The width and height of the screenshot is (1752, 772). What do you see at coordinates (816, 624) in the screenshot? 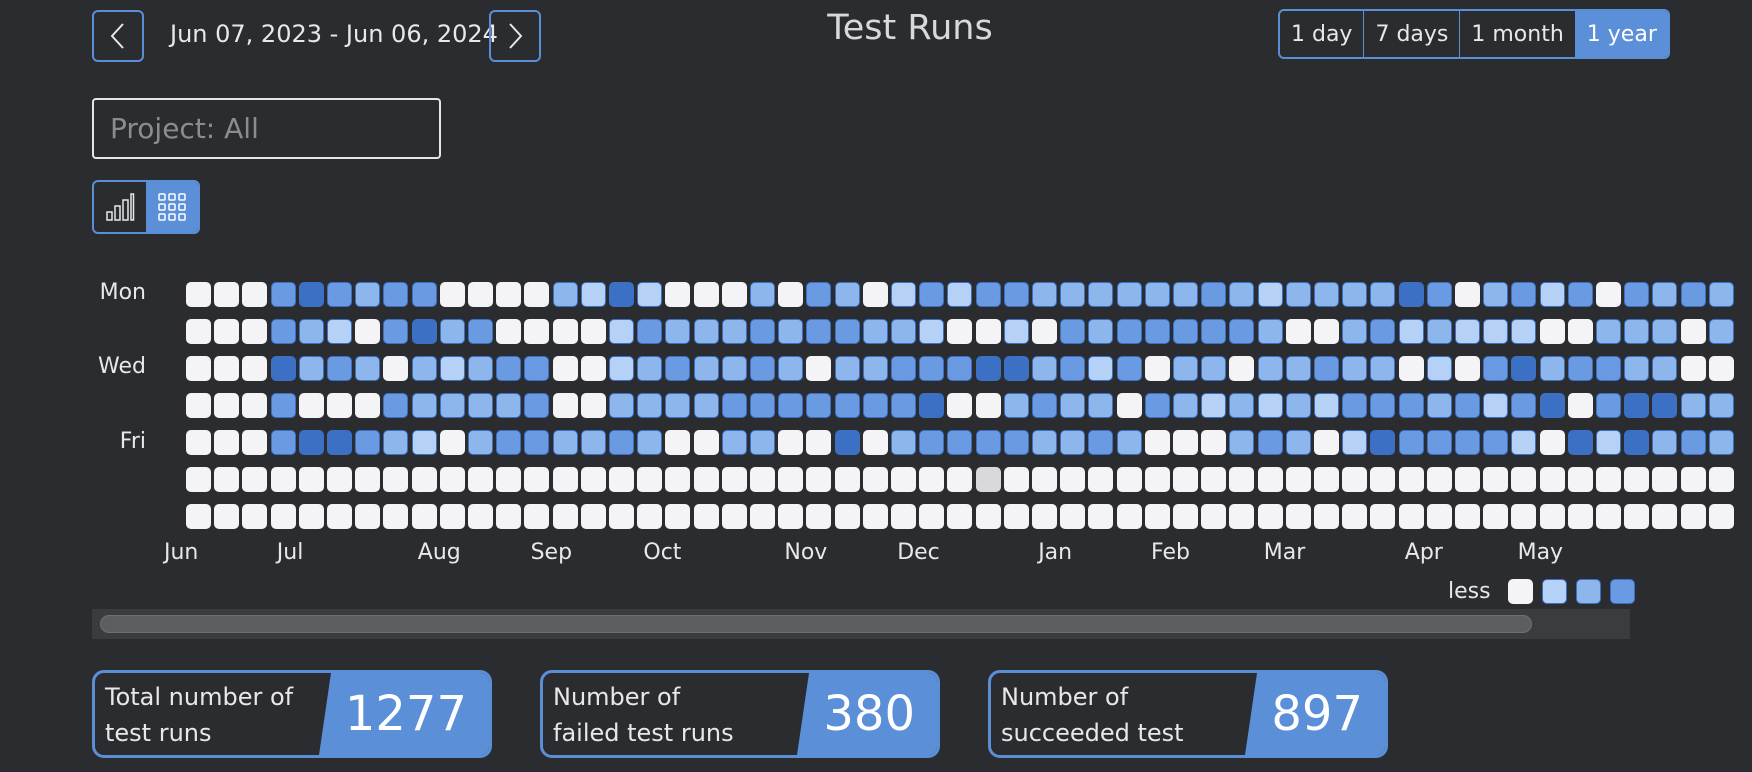
I see `scrollbar-thumb` at bounding box center [816, 624].